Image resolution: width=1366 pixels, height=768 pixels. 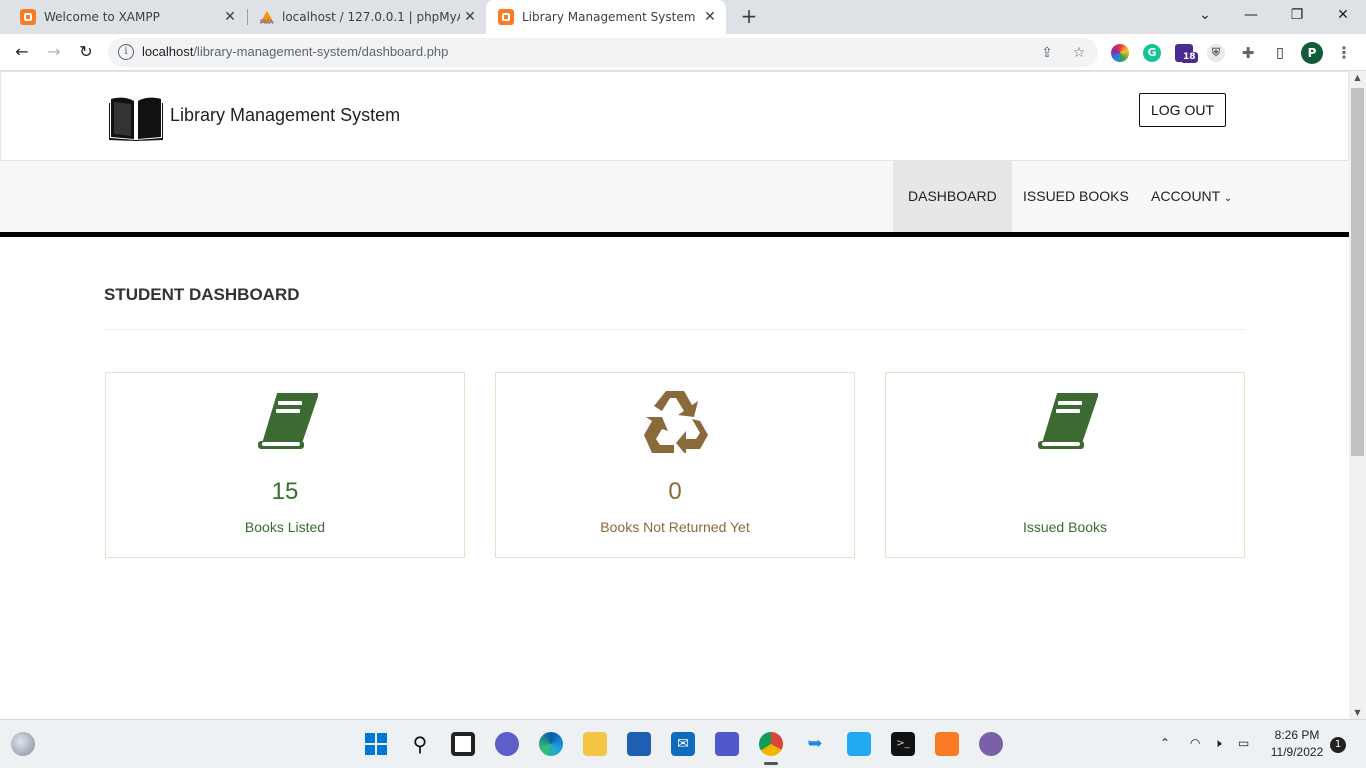 What do you see at coordinates (1065, 527) in the screenshot?
I see `issued-books-label: Issued Books` at bounding box center [1065, 527].